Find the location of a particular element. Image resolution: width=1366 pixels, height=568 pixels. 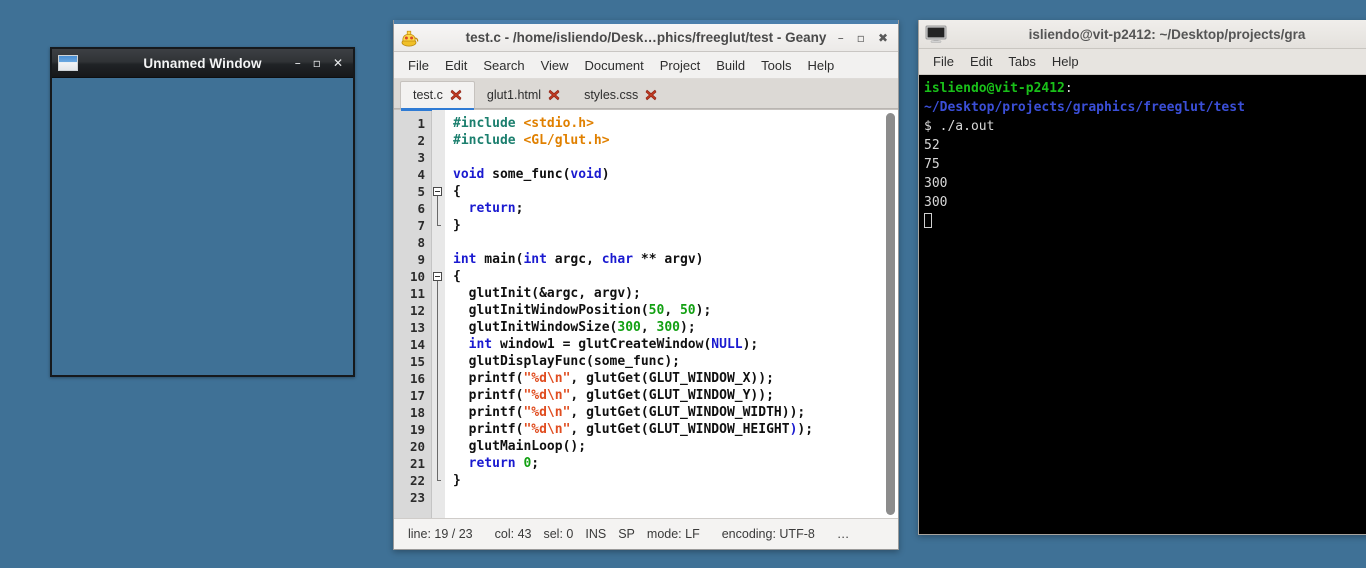

close-icon: ✕ is located at coordinates (338, 63).